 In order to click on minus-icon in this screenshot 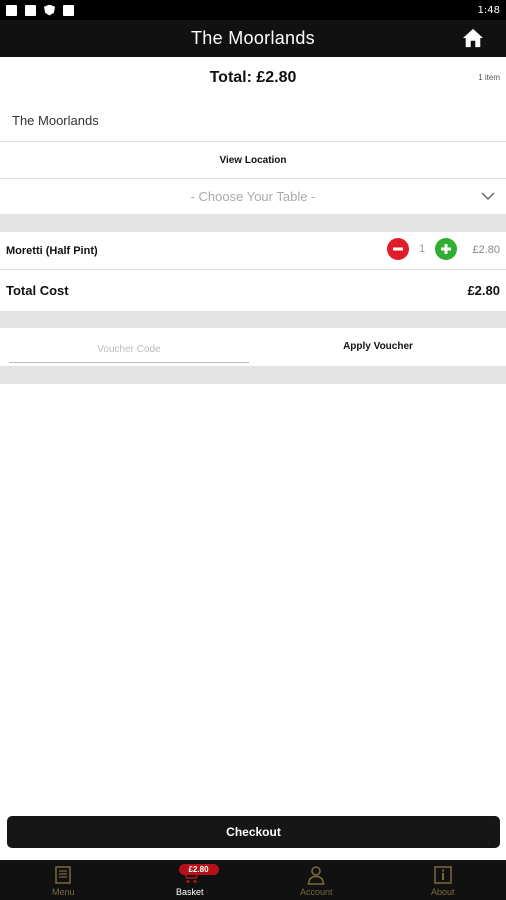, I will do `click(398, 249)`.